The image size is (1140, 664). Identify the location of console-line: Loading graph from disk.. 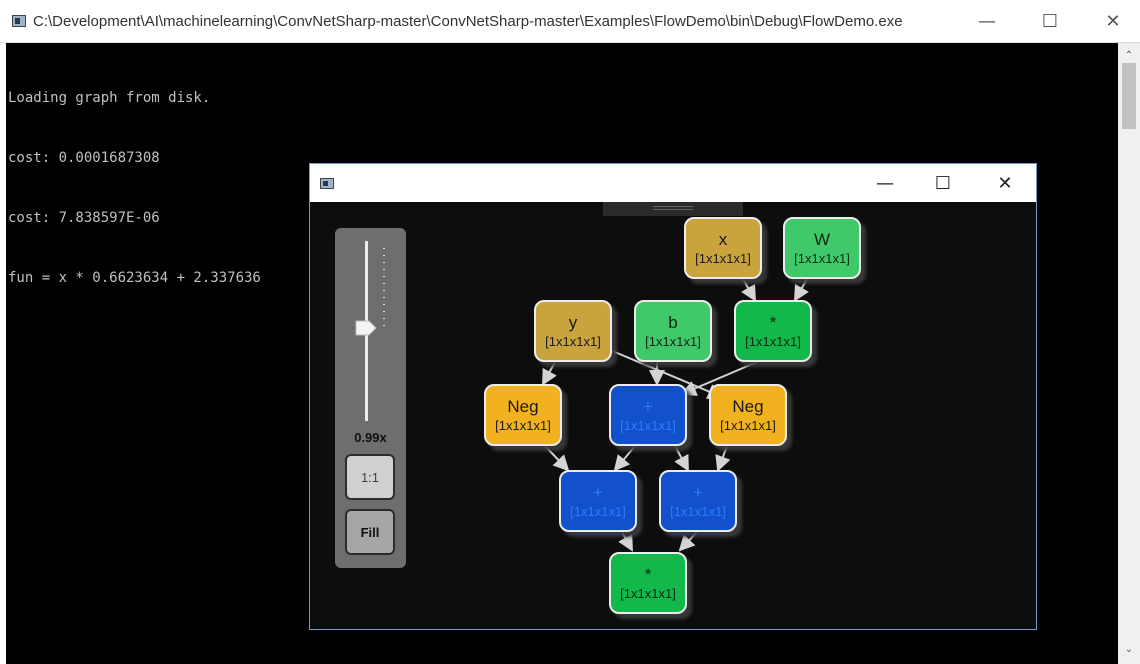
(109, 98).